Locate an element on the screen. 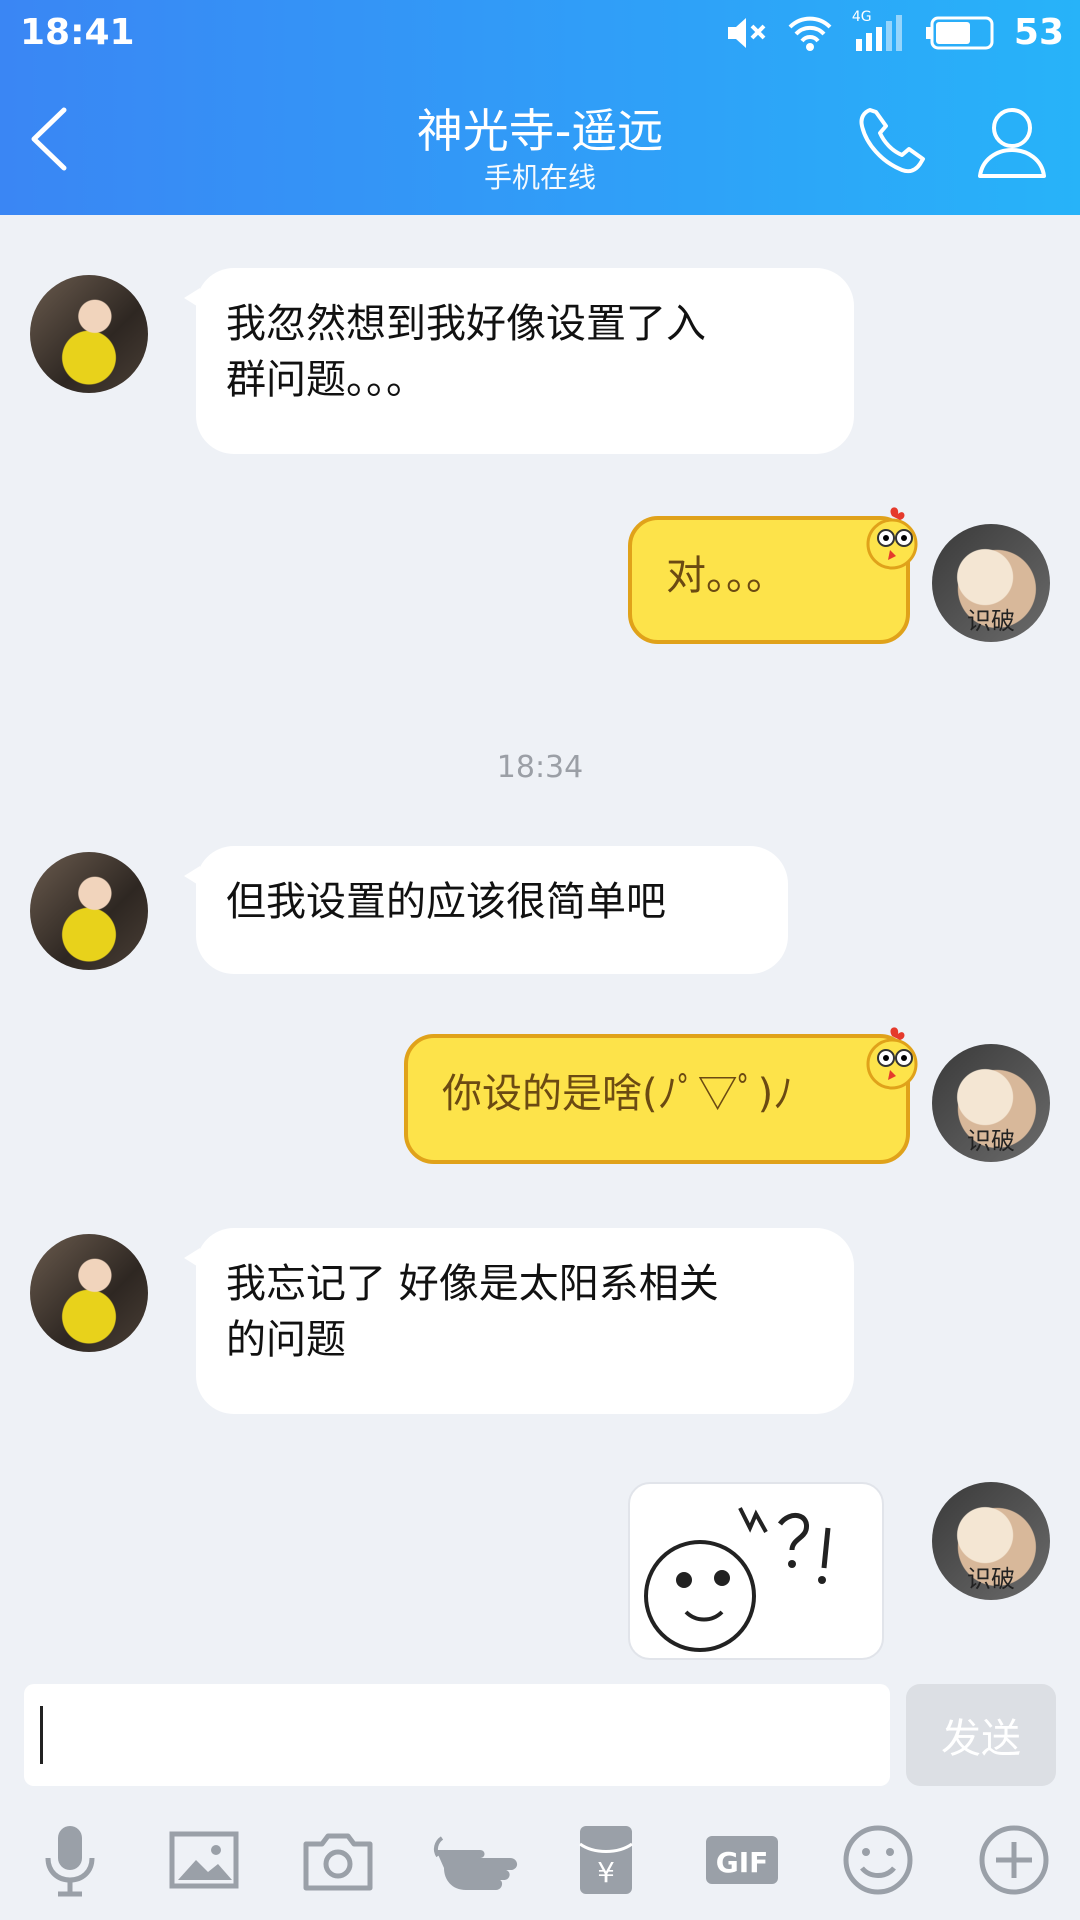 The image size is (1080, 1920). gif-label: GIF is located at coordinates (742, 1862).